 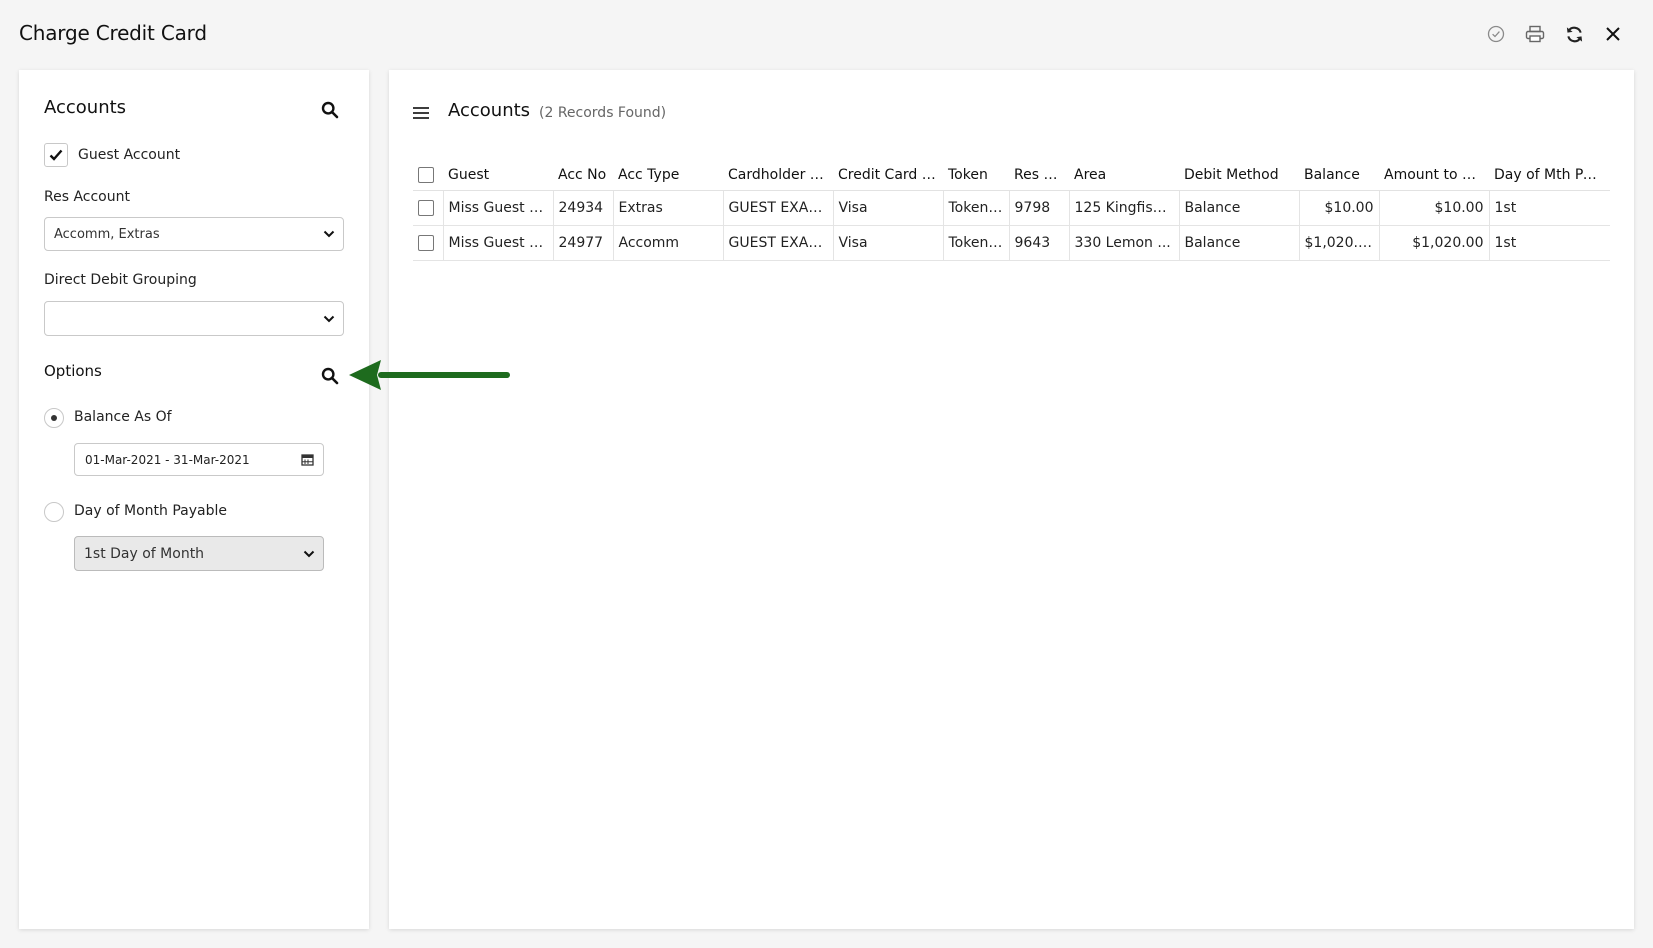 I want to click on calendar-icon, so click(x=307, y=460).